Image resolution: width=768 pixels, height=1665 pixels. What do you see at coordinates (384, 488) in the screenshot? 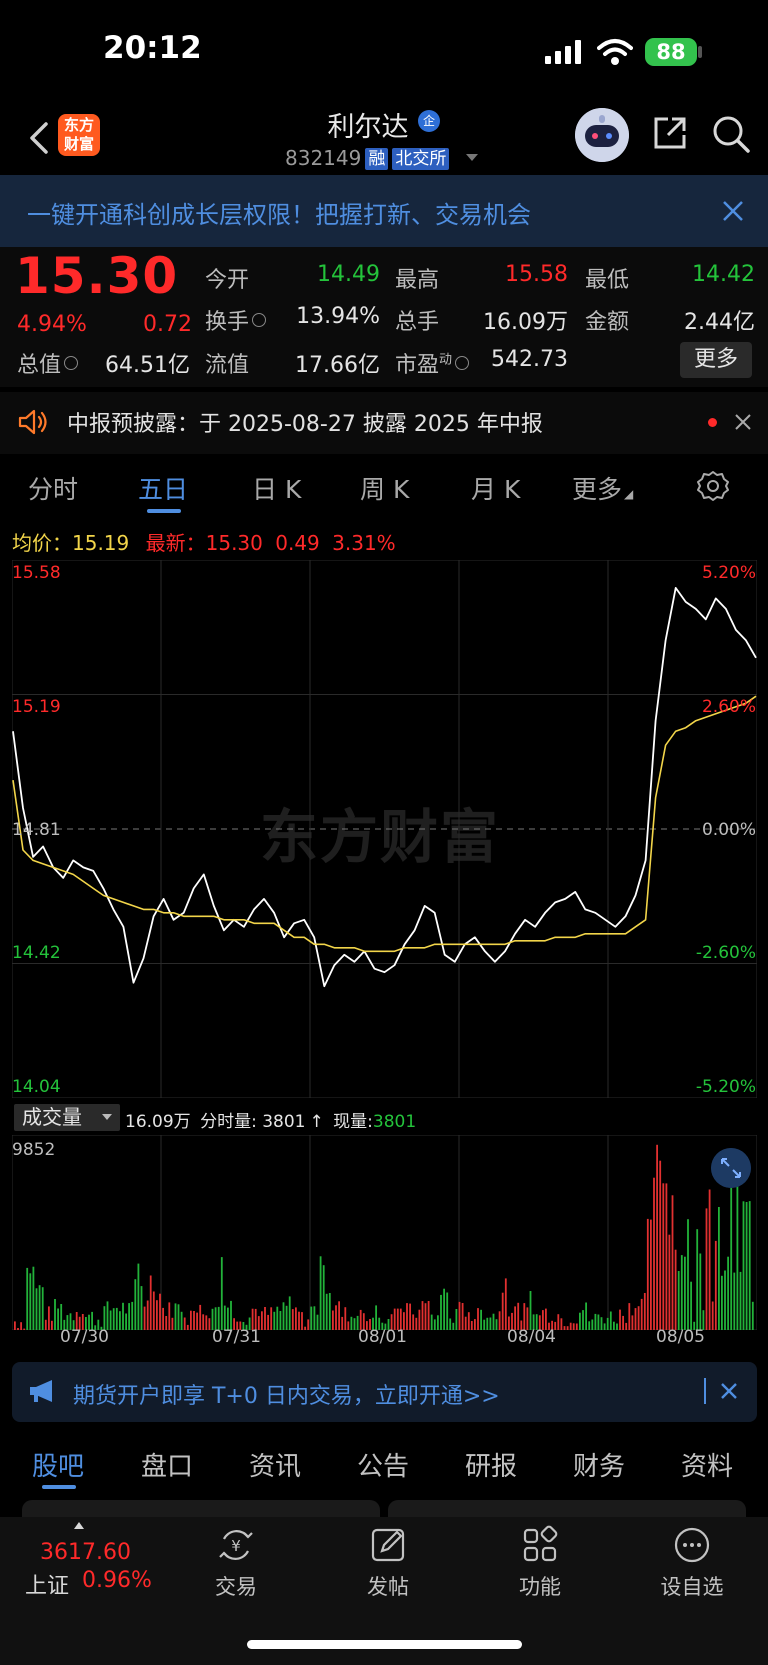
I see `tab-weekly-k: 周 K` at bounding box center [384, 488].